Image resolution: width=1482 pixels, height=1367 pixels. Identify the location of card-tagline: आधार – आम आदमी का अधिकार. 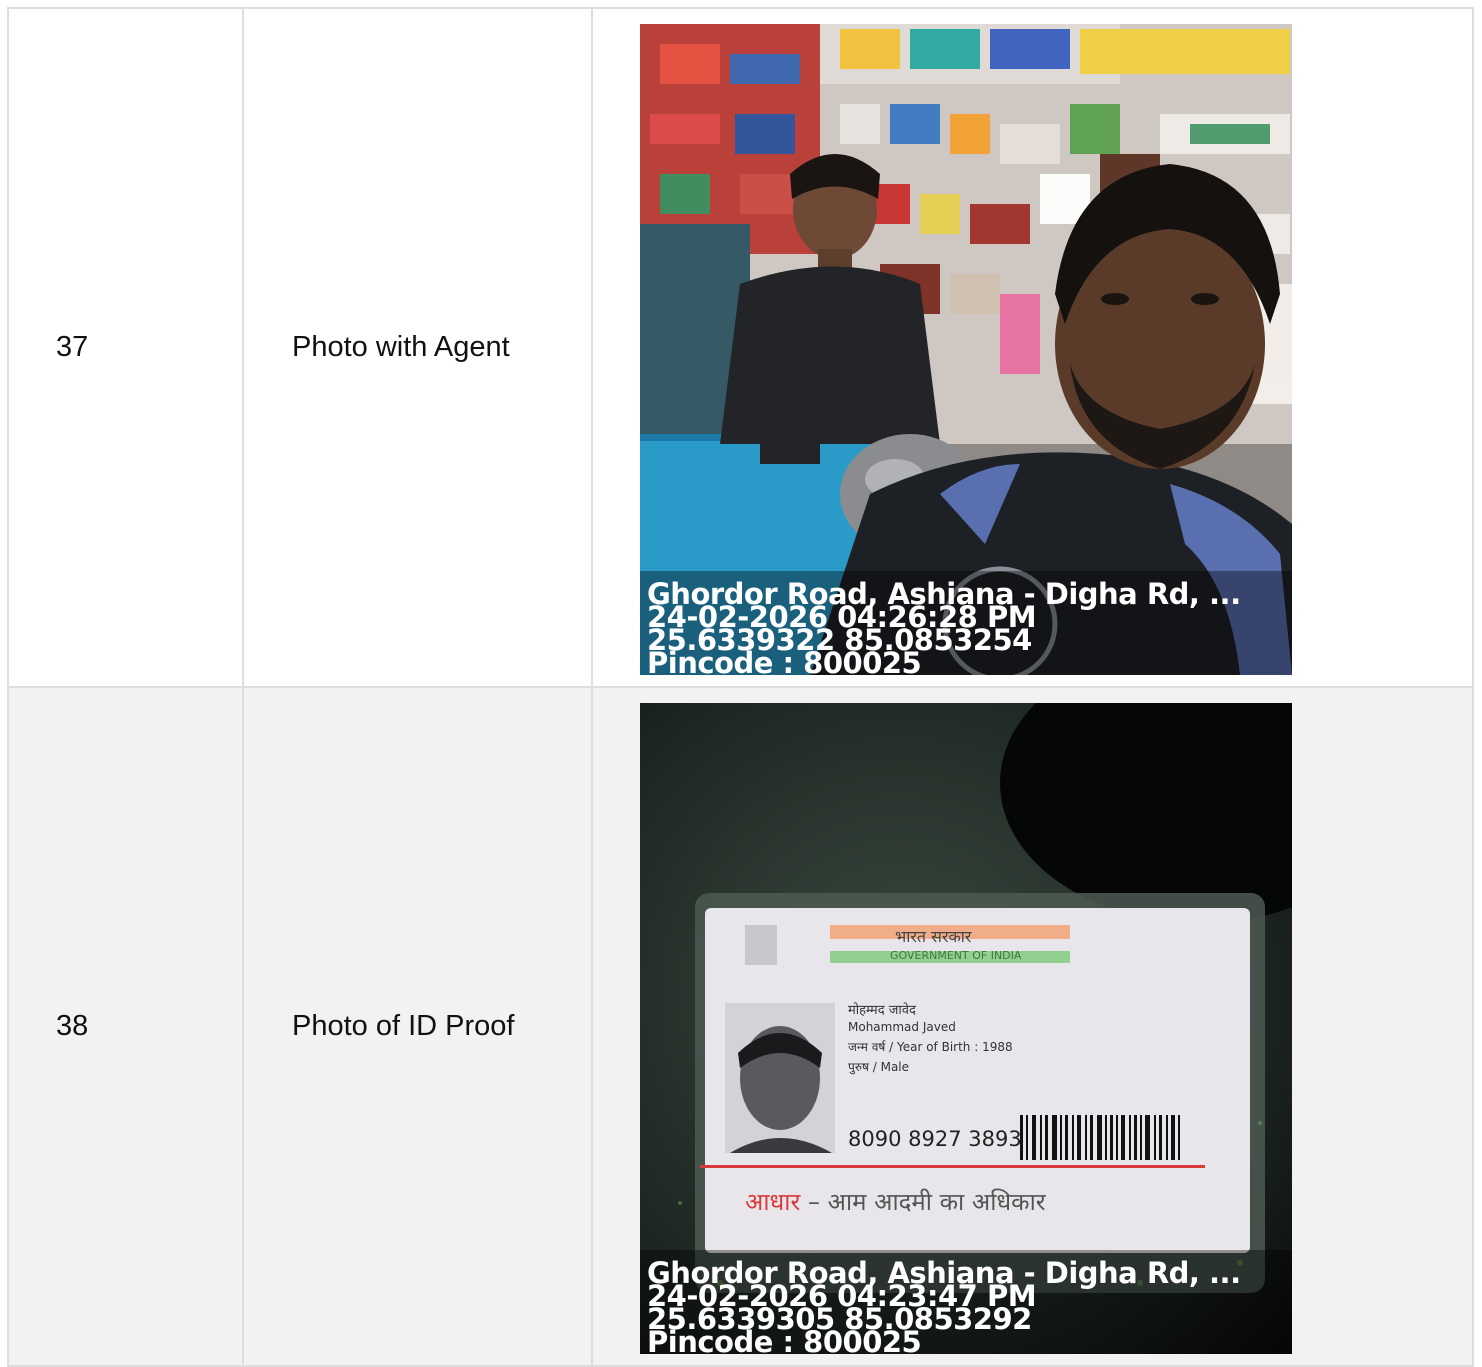
(895, 1201).